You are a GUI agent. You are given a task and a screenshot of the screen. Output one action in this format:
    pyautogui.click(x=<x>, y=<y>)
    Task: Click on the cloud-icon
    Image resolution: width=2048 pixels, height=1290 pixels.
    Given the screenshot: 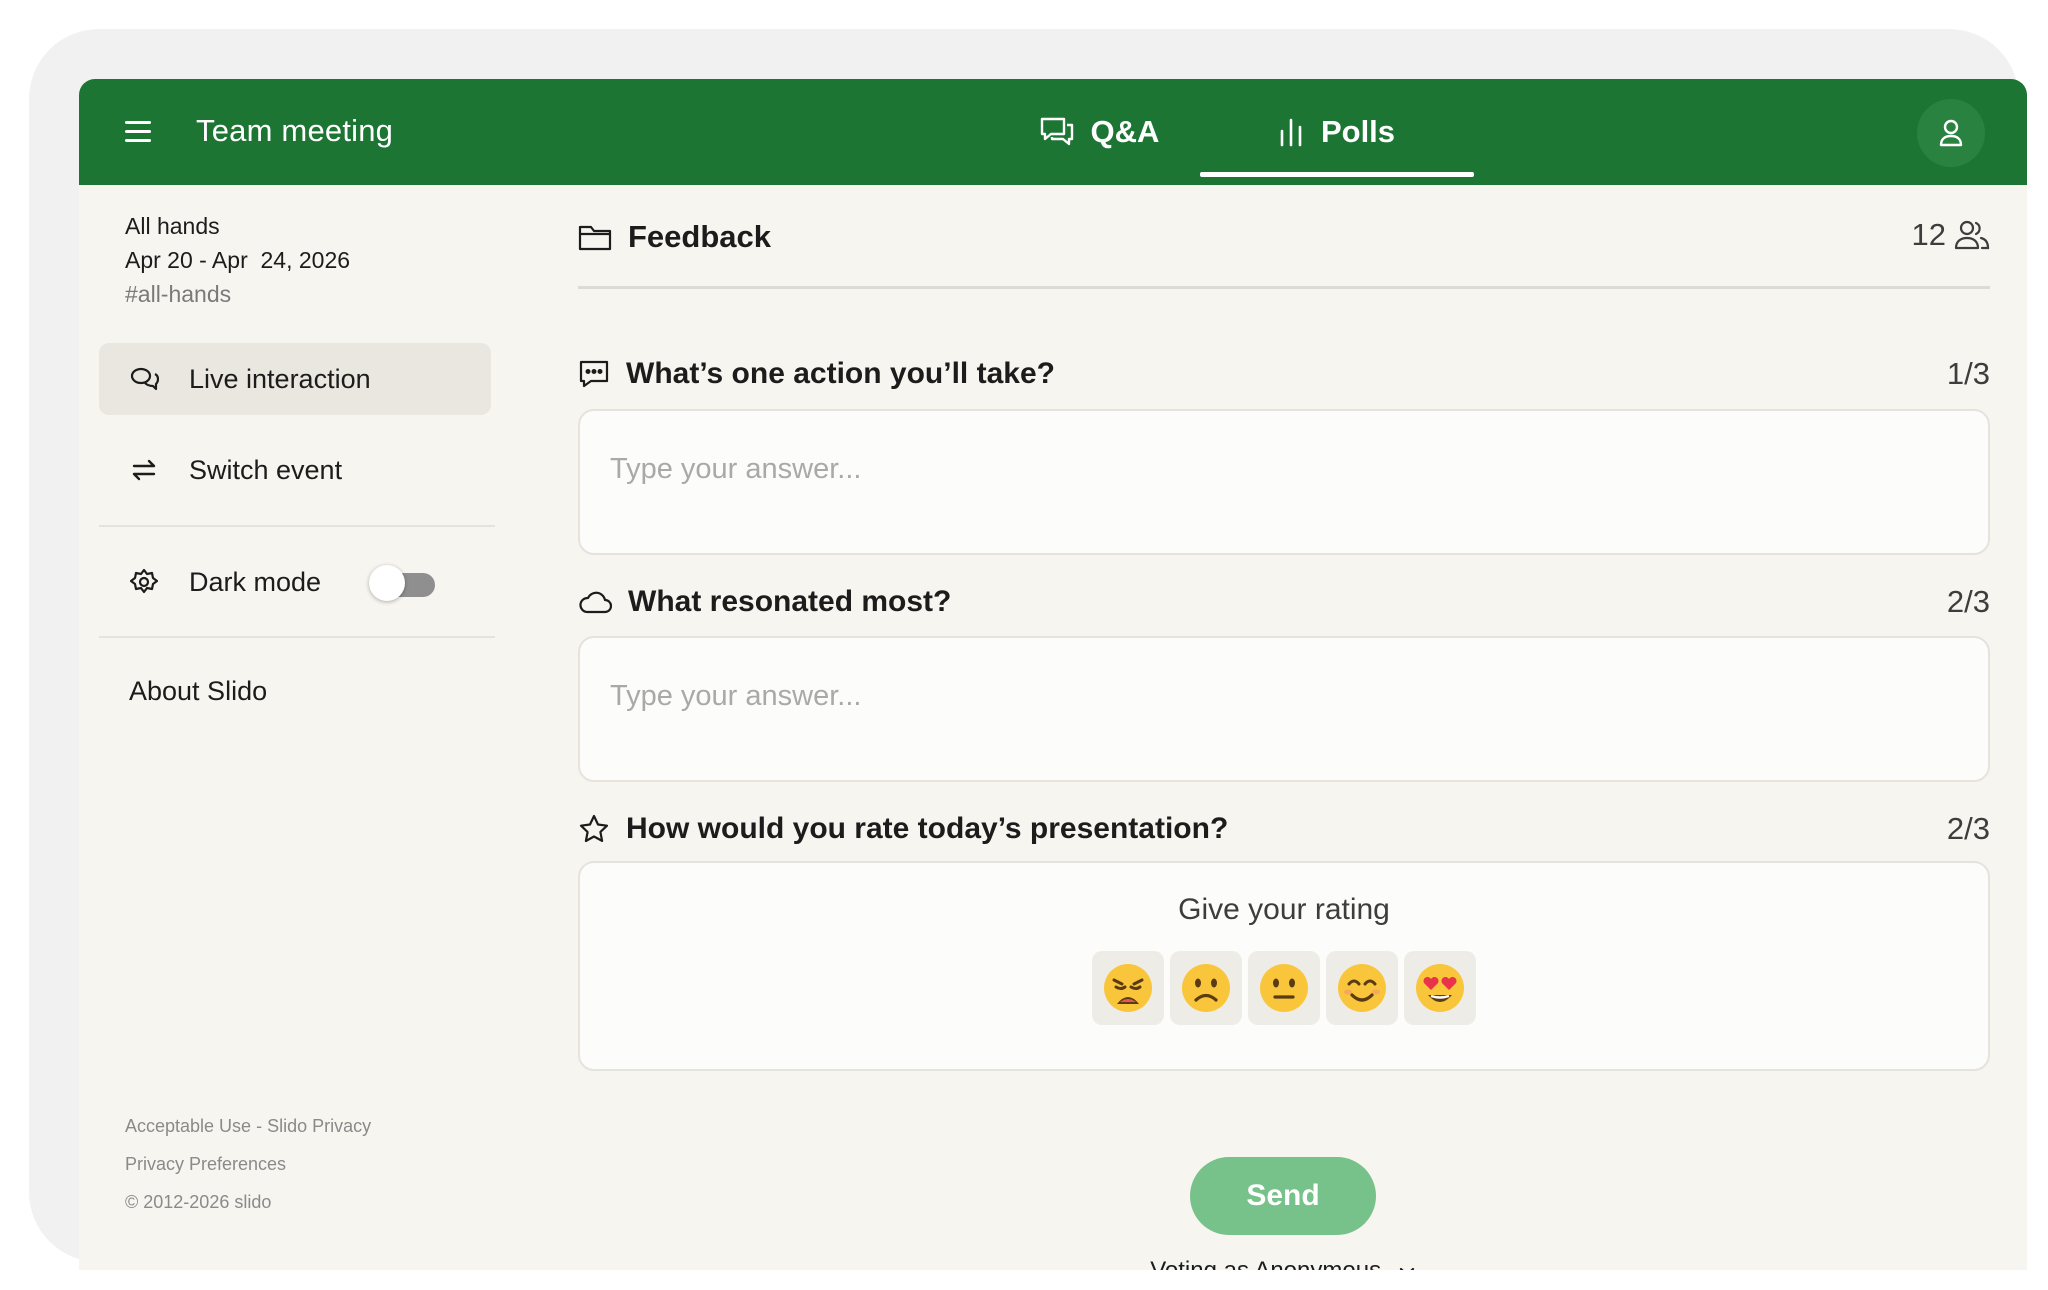 What is the action you would take?
    pyautogui.click(x=595, y=602)
    